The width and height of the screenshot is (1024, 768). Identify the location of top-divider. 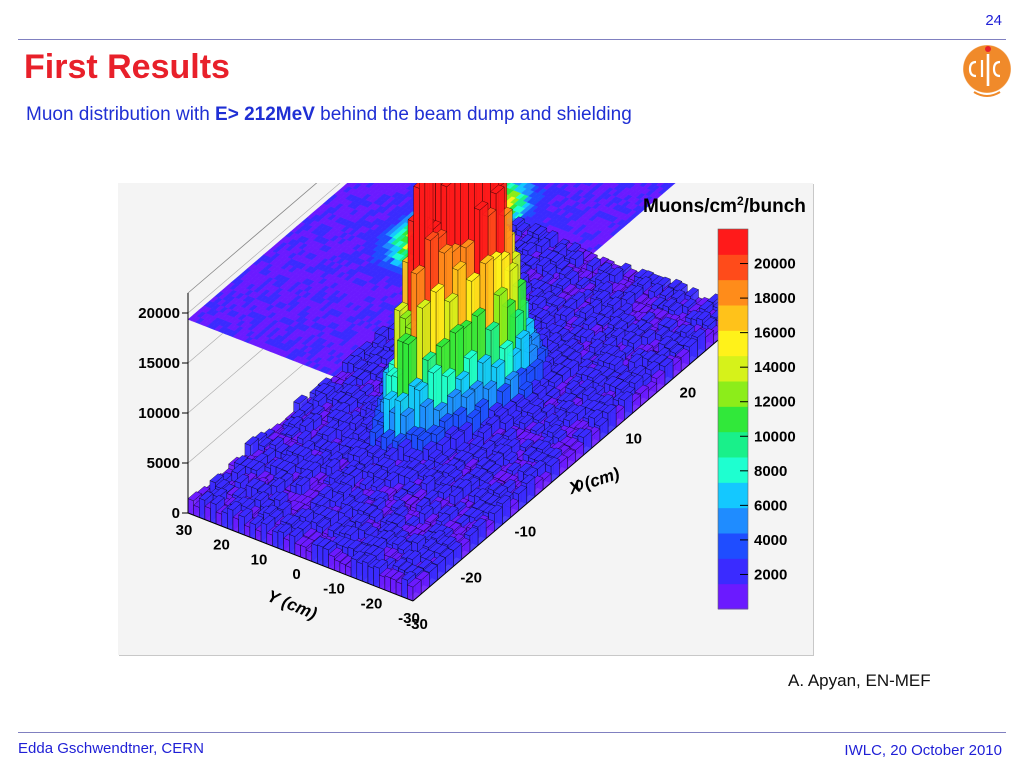
(512, 39).